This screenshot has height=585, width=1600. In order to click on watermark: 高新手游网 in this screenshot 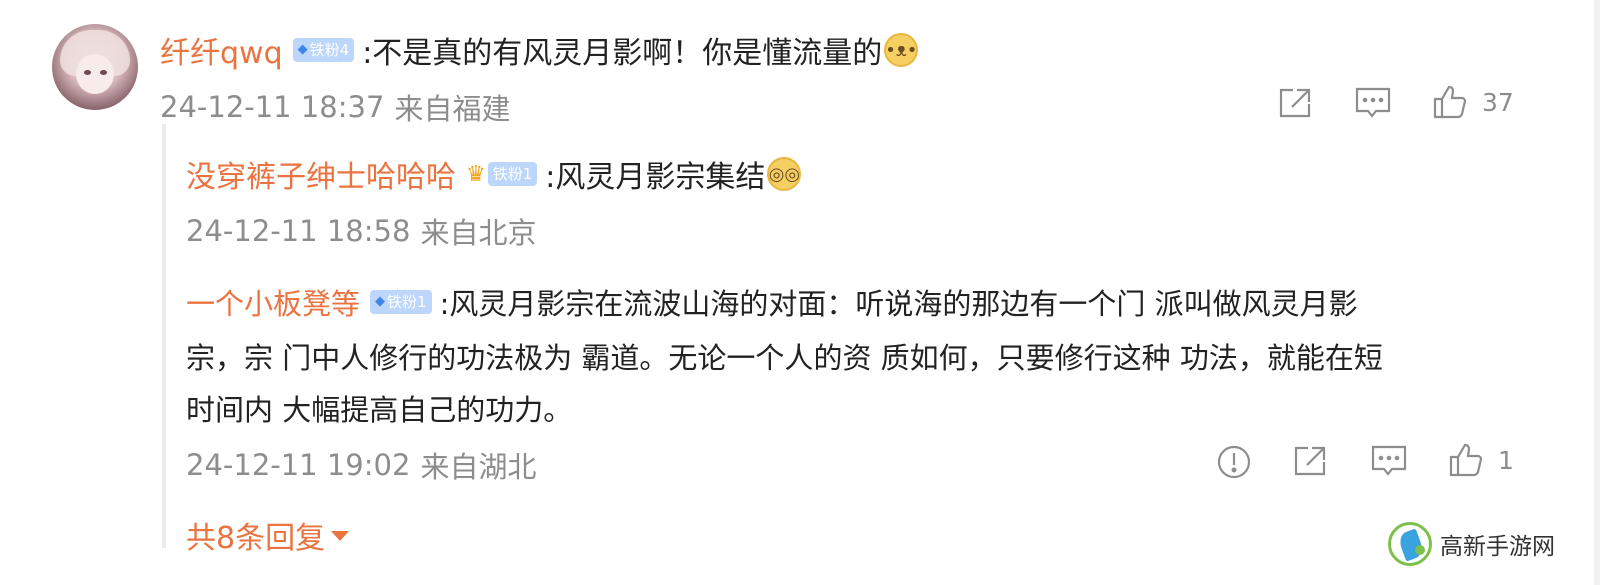, I will do `click(1471, 544)`.